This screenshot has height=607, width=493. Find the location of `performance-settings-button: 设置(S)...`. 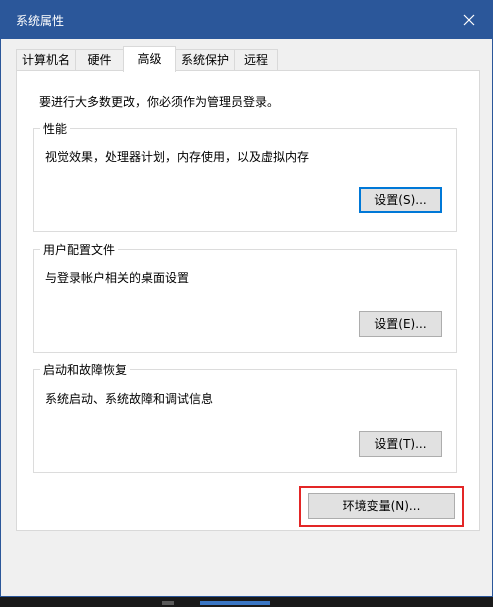

performance-settings-button: 设置(S)... is located at coordinates (400, 200).